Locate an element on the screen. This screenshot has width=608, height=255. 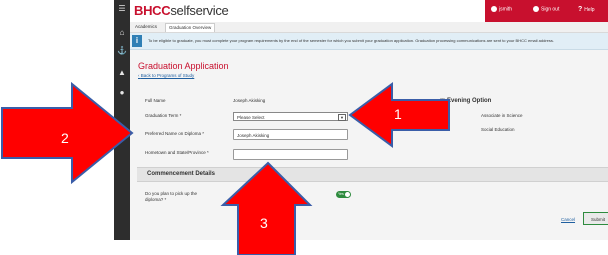
arrow-2-label: 2 is located at coordinates (65, 138).